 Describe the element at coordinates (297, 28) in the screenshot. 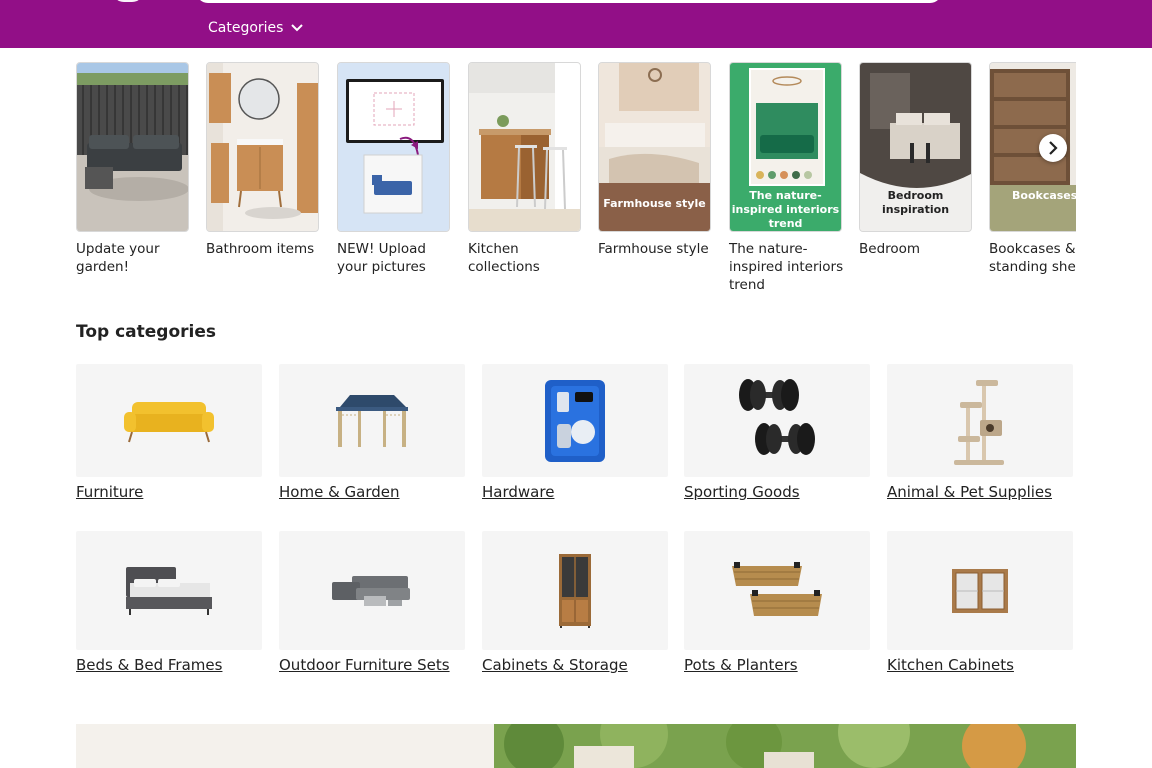

I see `chevron-down-icon` at that location.